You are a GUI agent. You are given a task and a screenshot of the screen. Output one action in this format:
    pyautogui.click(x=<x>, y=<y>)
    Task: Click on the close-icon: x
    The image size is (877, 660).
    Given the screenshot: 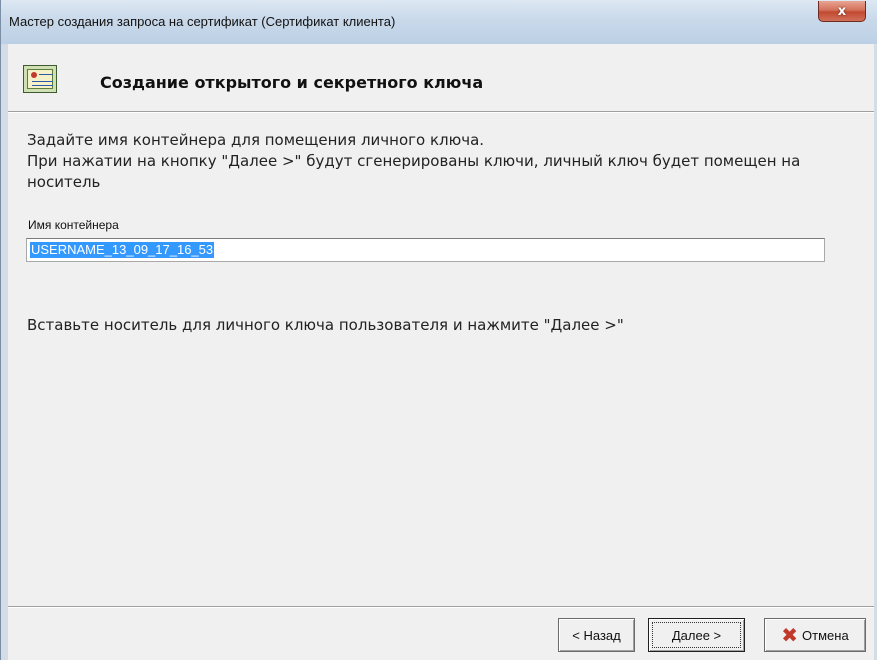 What is the action you would take?
    pyautogui.click(x=842, y=11)
    